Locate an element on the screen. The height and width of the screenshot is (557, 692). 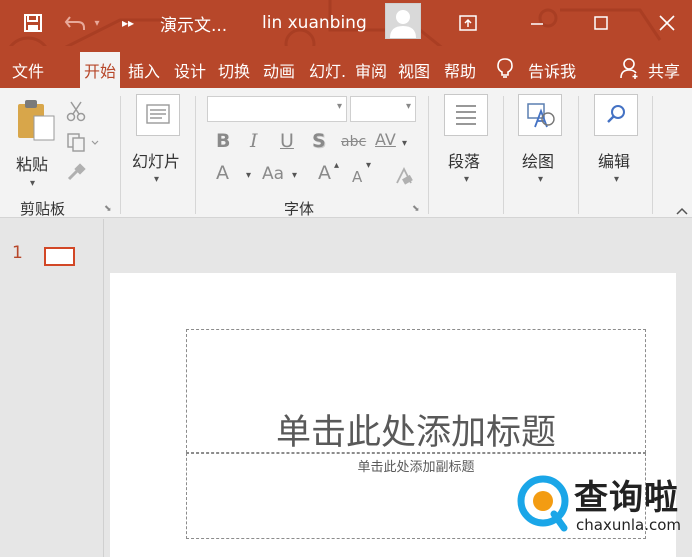
clear-formatting-icon is located at coordinates (404, 178).